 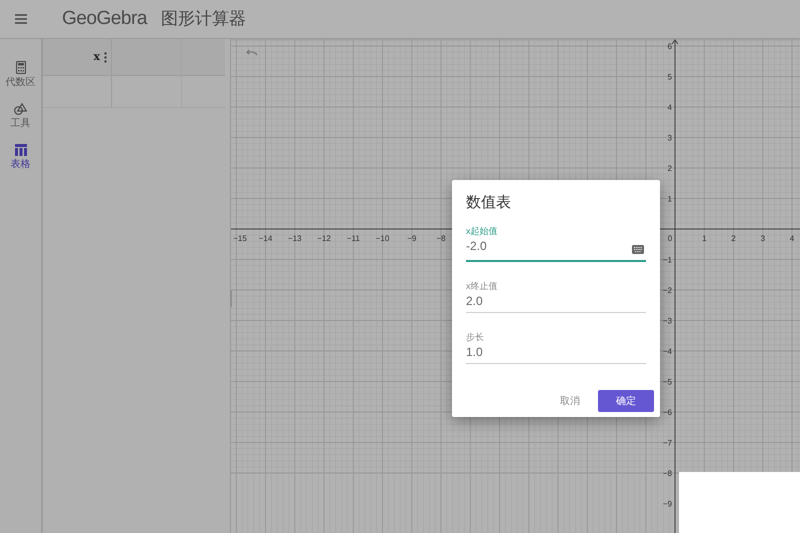 I want to click on input-field: x起始值 -2.0, so click(x=556, y=241).